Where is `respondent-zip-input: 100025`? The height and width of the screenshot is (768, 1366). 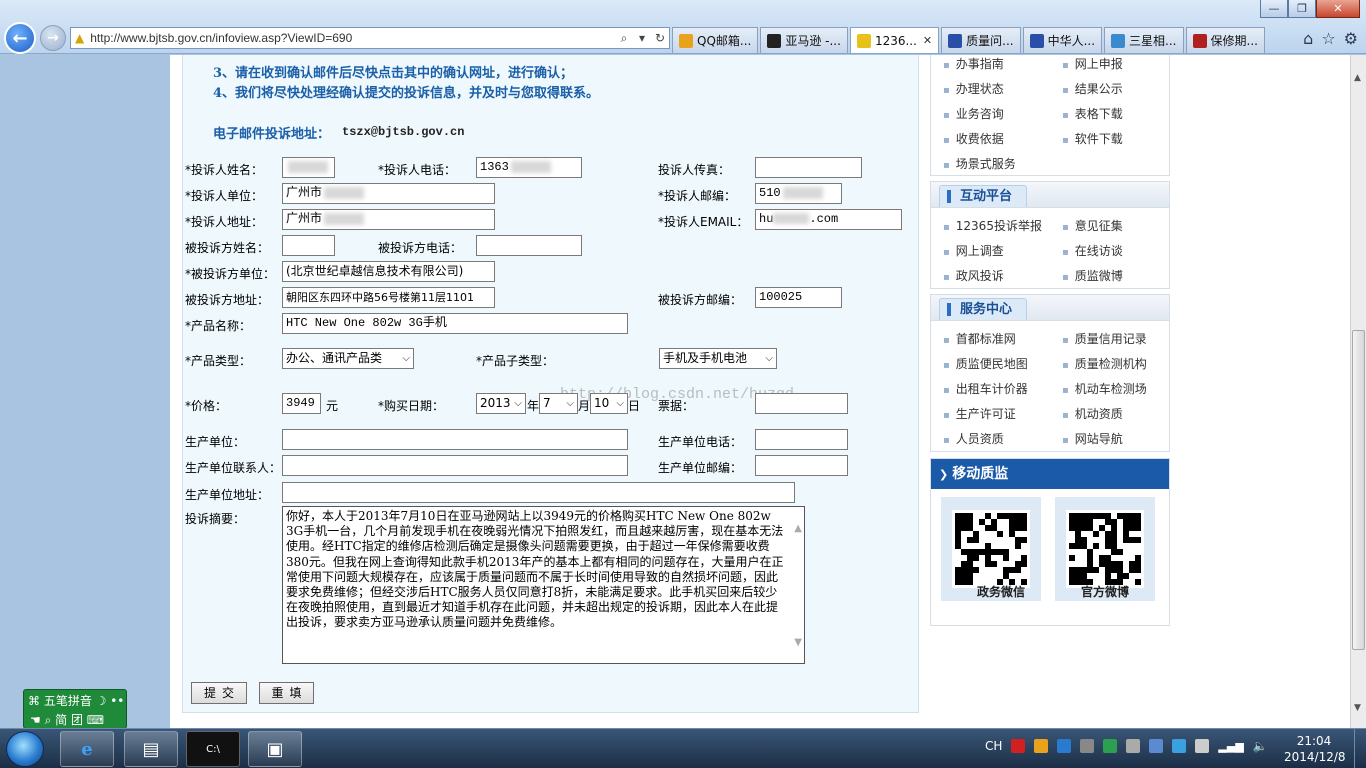
respondent-zip-input: 100025 is located at coordinates (798, 297).